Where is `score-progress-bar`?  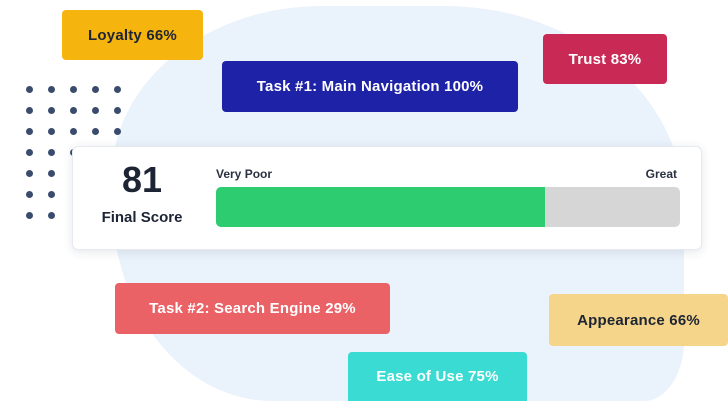 score-progress-bar is located at coordinates (448, 207).